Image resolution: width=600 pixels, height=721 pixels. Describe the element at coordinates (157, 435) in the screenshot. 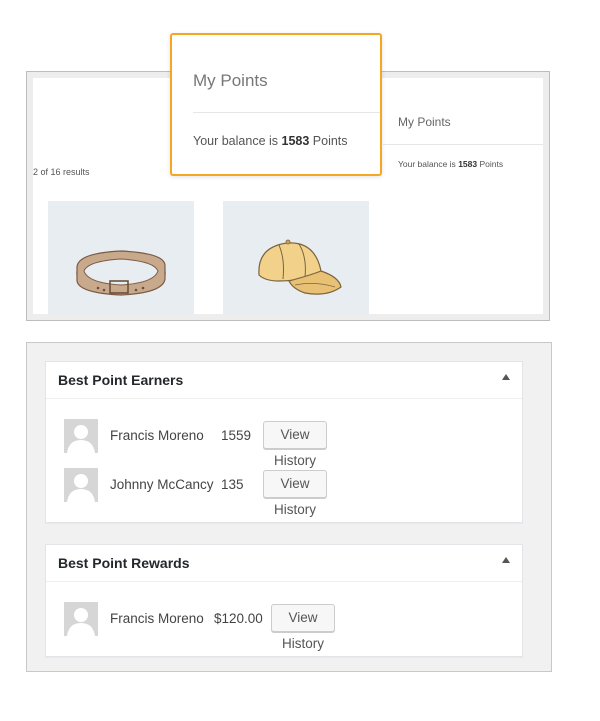

I see `earner-name: Francis Moreno` at that location.